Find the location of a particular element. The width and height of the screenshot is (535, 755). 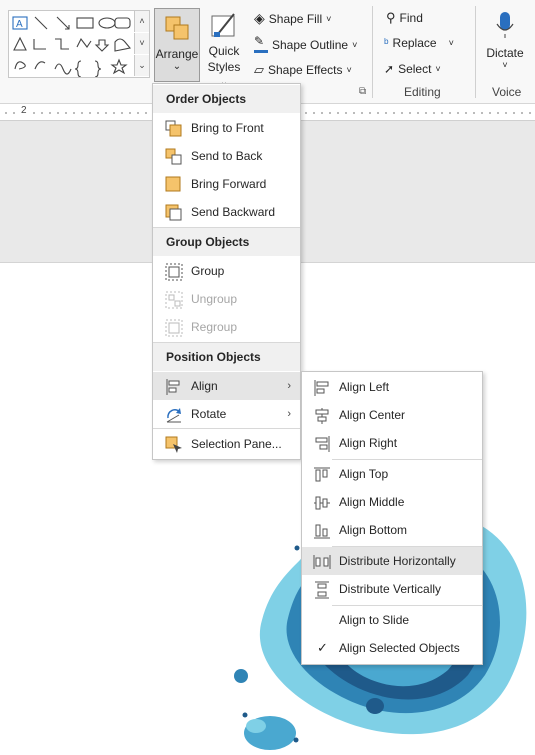

align-bottom-item: Align Bottom is located at coordinates (392, 530).